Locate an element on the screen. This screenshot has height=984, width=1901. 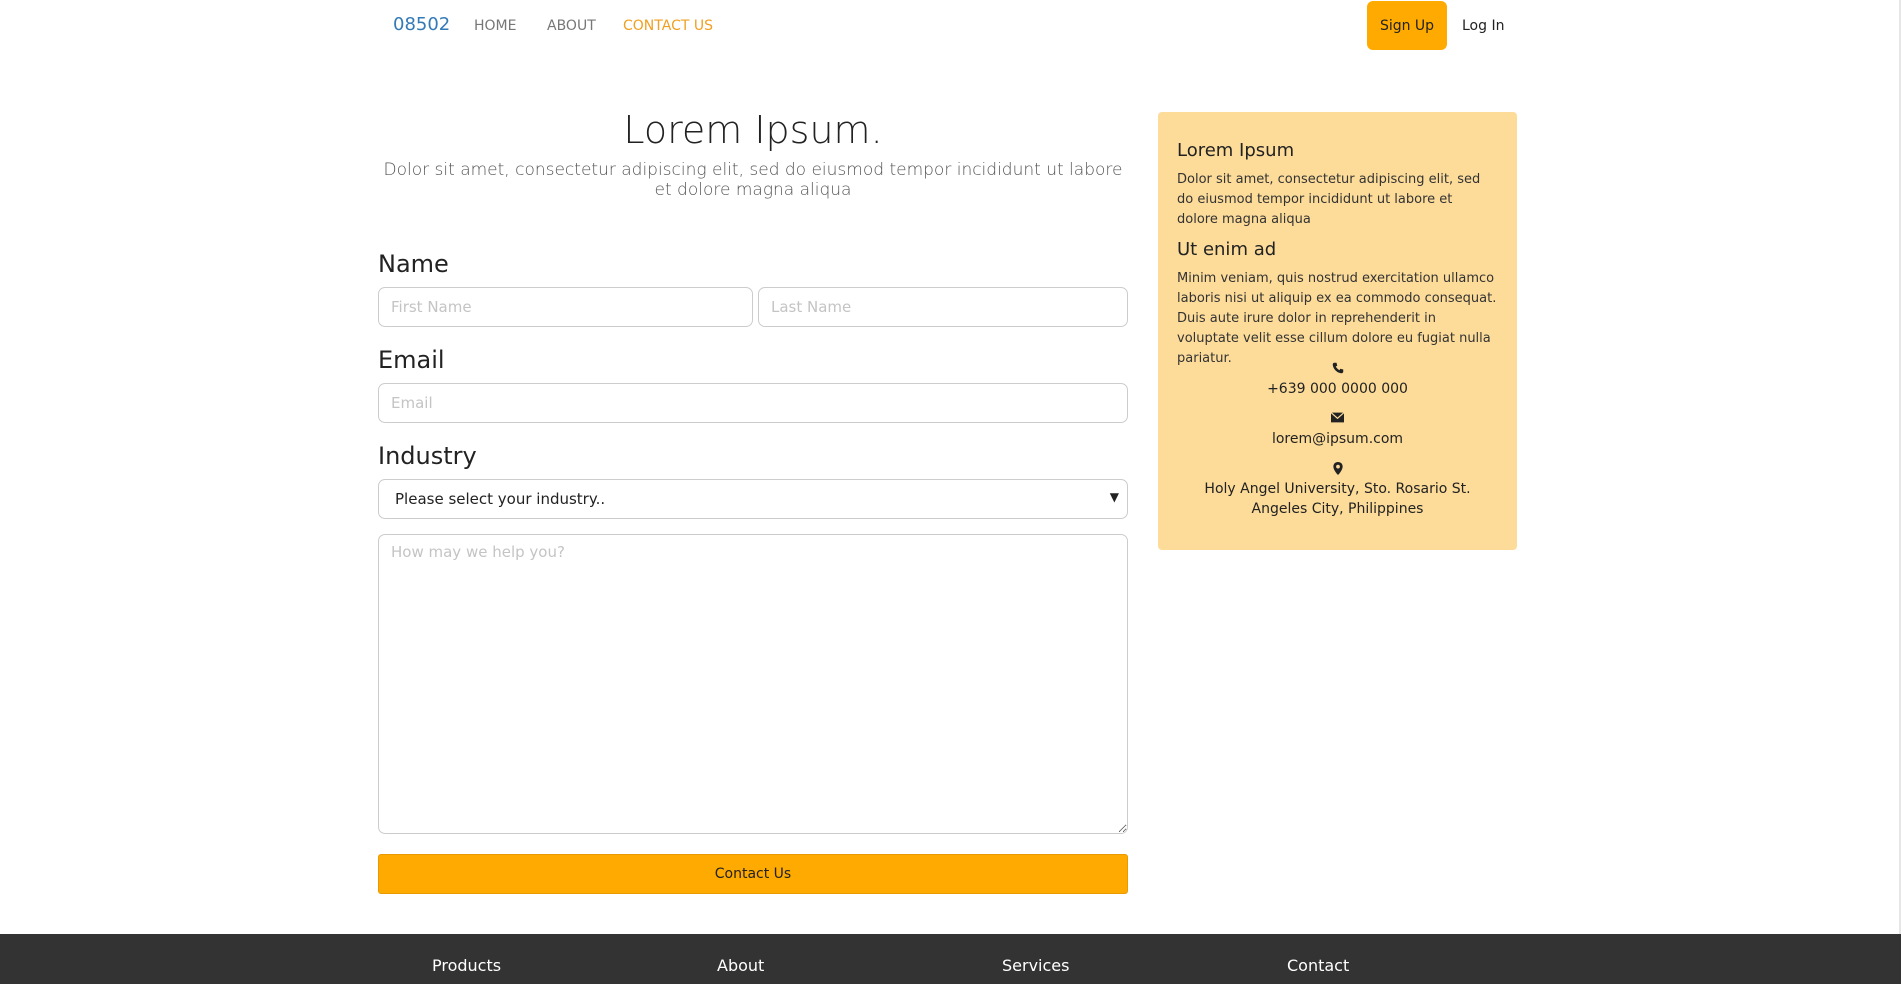
footer: Products About Services Contact is located at coordinates (950, 959).